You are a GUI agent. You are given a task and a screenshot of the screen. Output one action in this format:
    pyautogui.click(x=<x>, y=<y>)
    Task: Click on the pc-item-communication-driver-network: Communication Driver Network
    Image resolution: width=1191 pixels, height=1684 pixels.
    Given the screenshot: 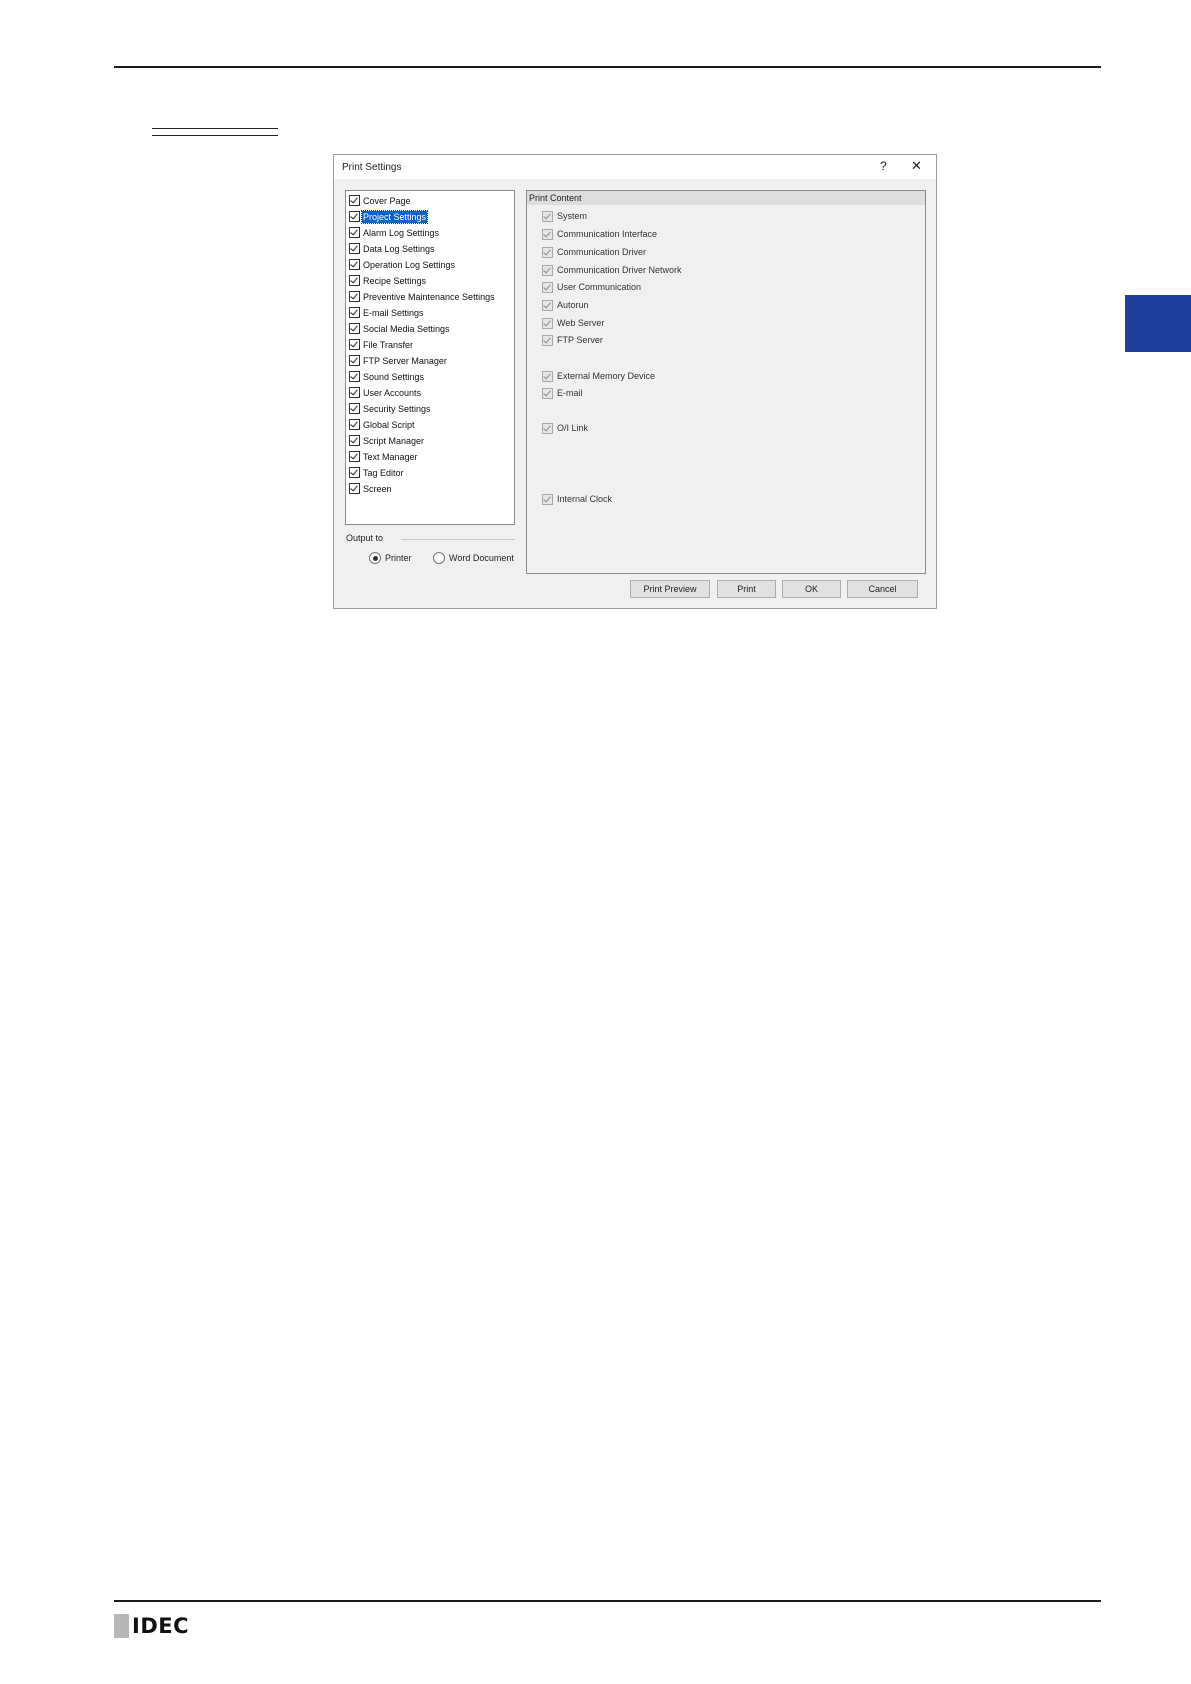 What is the action you would take?
    pyautogui.click(x=612, y=270)
    